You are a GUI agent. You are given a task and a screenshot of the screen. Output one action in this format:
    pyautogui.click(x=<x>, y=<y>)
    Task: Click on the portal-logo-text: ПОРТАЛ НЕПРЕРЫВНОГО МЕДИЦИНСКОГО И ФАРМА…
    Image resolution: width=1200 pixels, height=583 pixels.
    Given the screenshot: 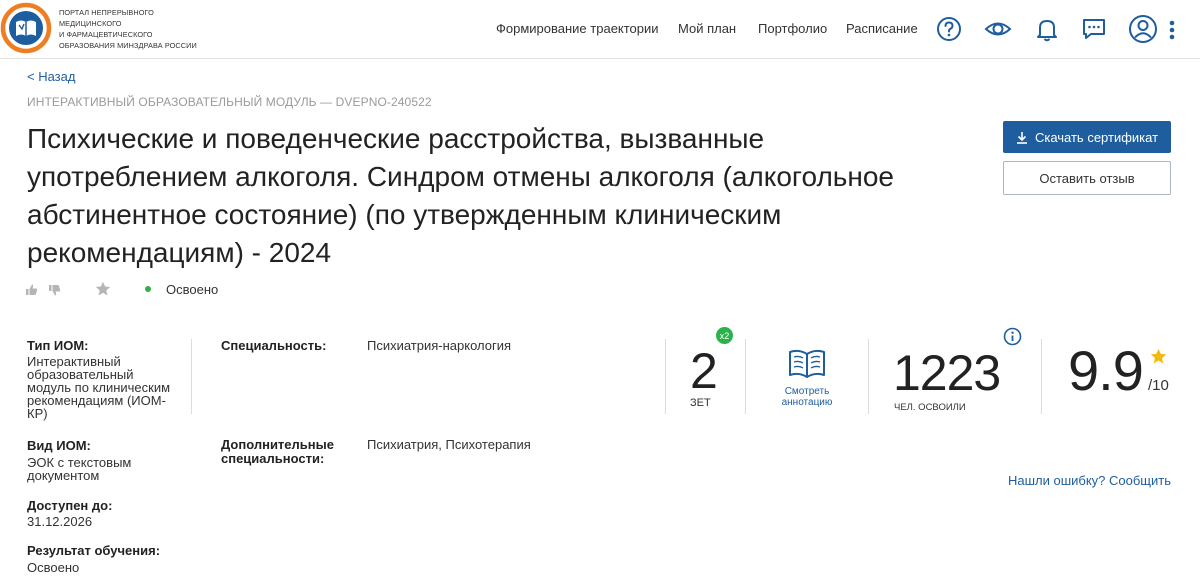 What is the action you would take?
    pyautogui.click(x=128, y=29)
    